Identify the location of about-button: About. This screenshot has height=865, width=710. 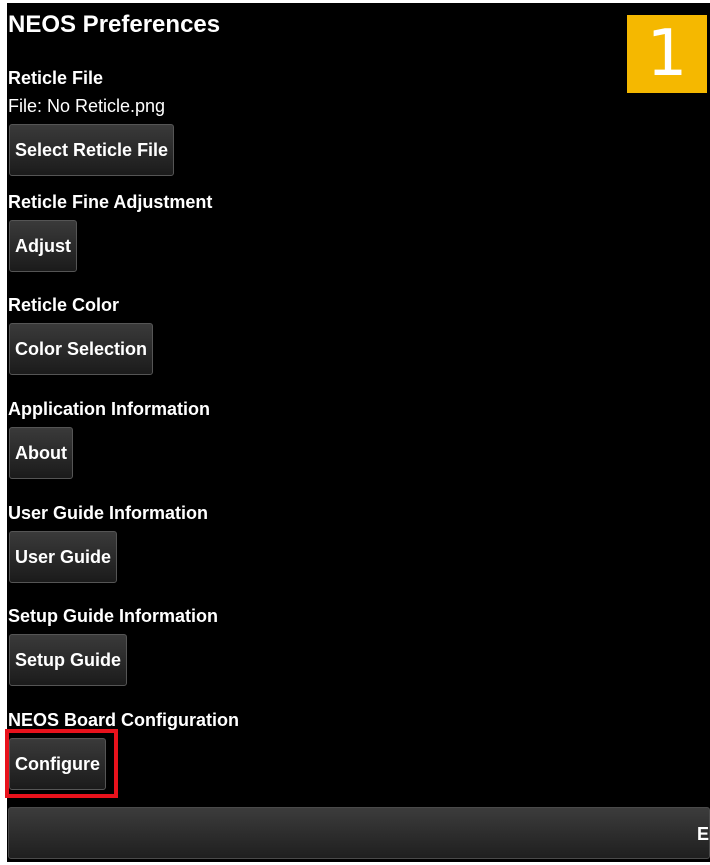
(41, 453).